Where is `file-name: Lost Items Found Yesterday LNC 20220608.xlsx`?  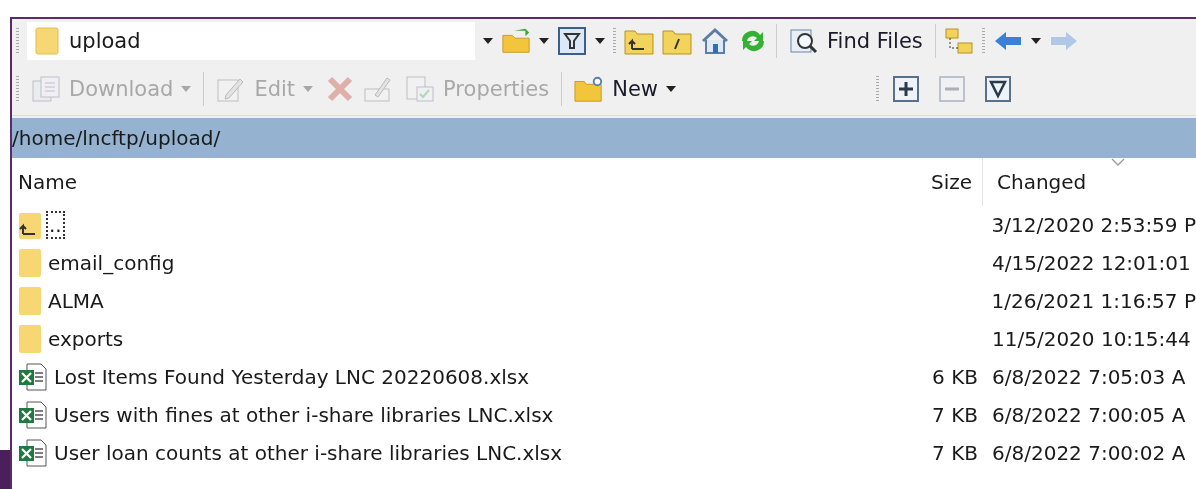
file-name: Lost Items Found Yesterday LNC 20220608.xlsx is located at coordinates (292, 377).